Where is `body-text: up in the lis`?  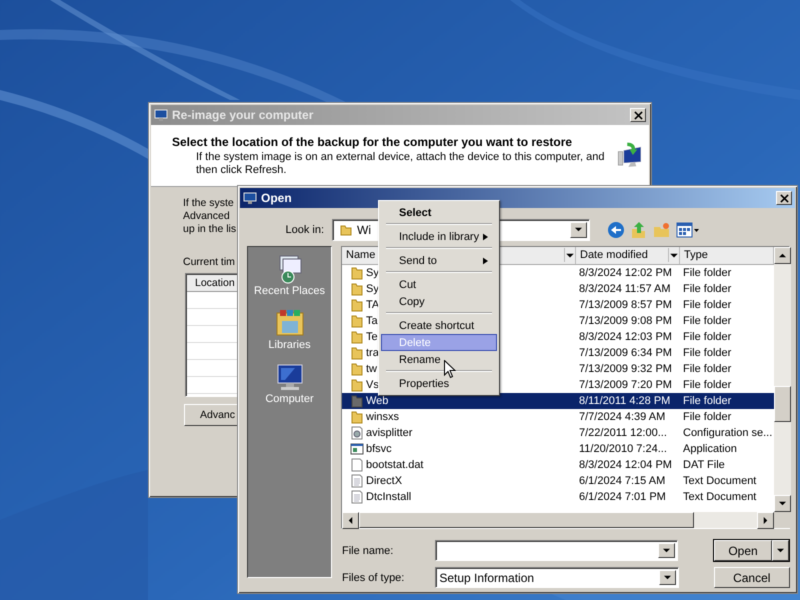
body-text: up in the lis is located at coordinates (209, 229).